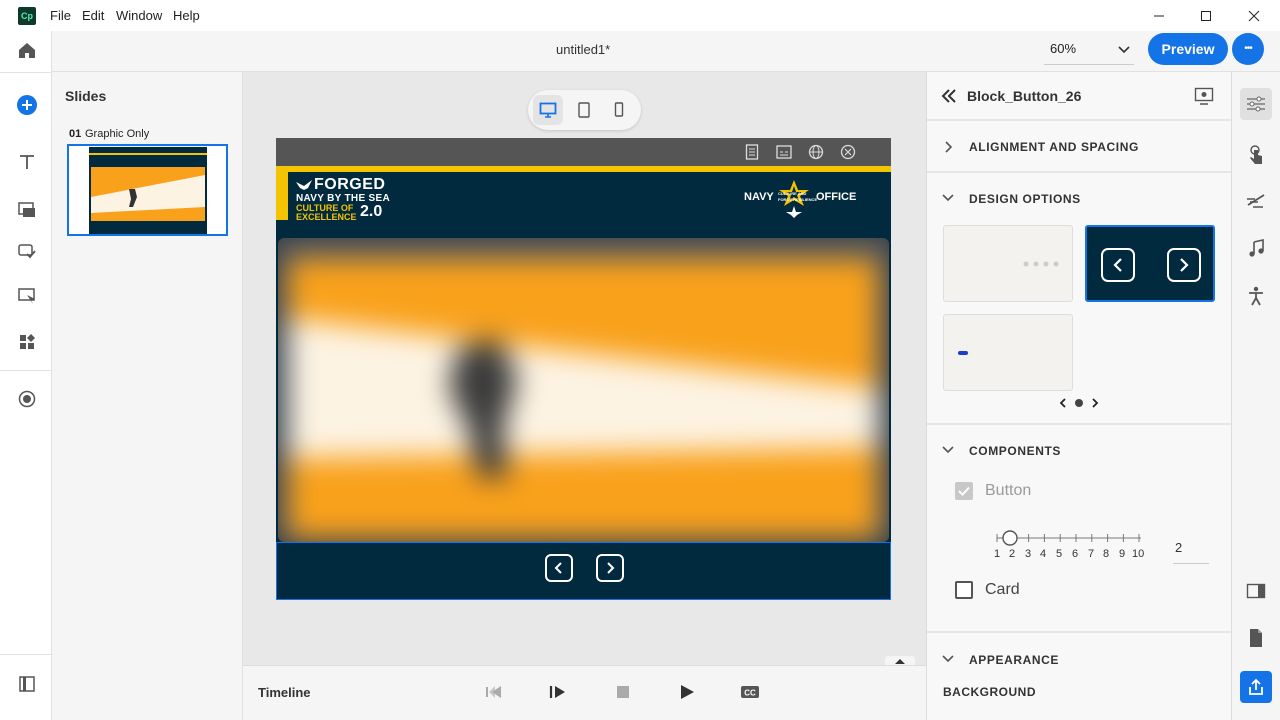 This screenshot has height=720, width=1280. I want to click on add-circle-icon, so click(27, 105).